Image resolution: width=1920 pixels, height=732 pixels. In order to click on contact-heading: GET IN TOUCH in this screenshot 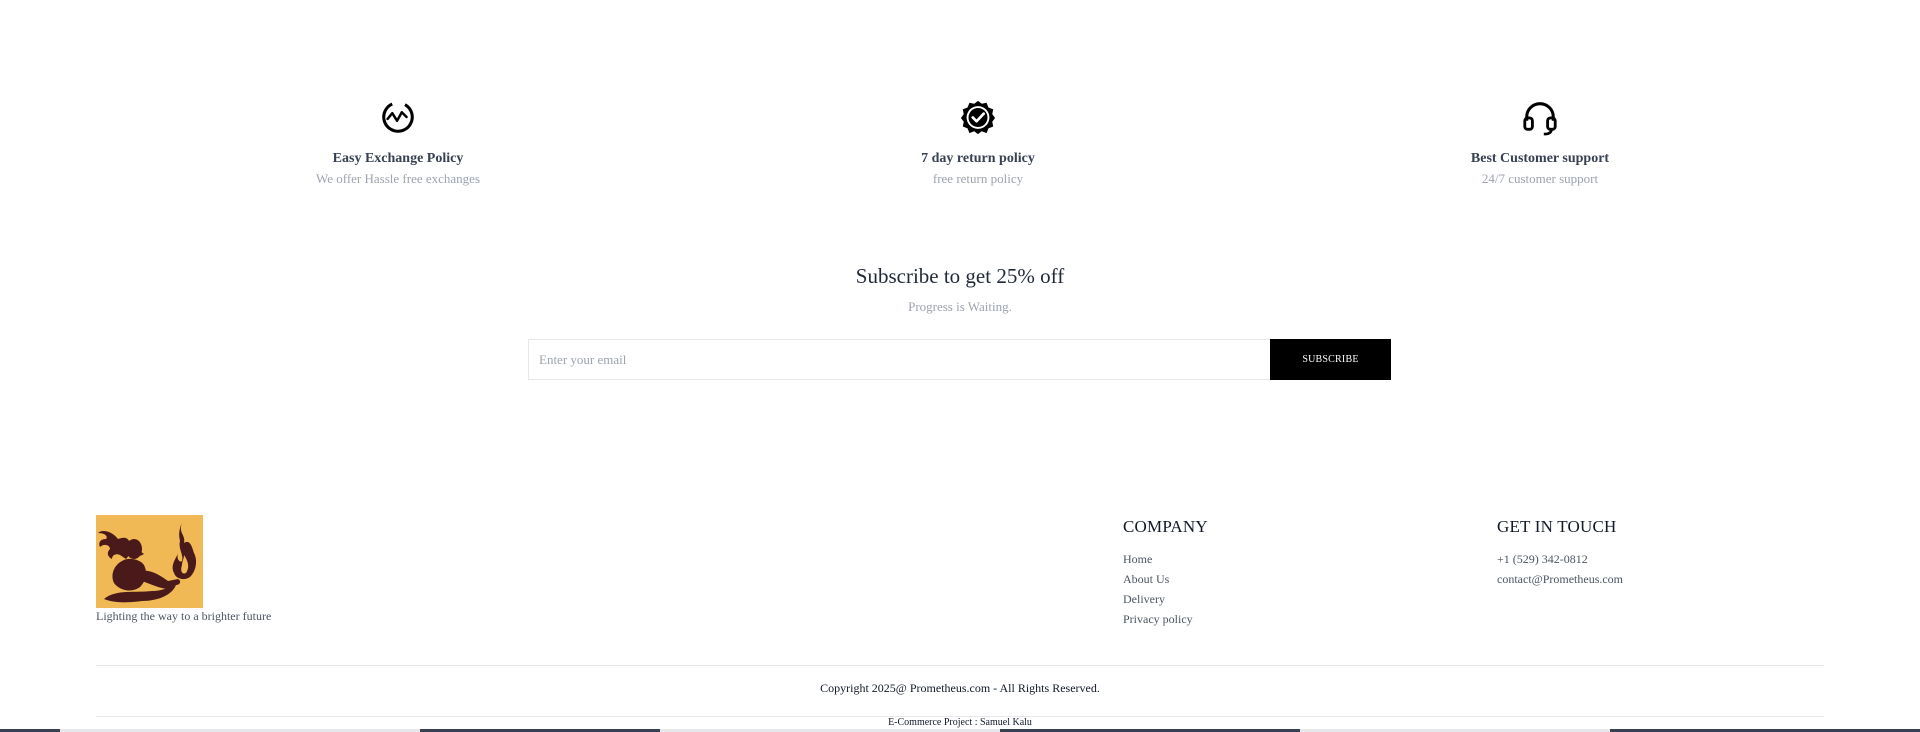, I will do `click(1557, 526)`.